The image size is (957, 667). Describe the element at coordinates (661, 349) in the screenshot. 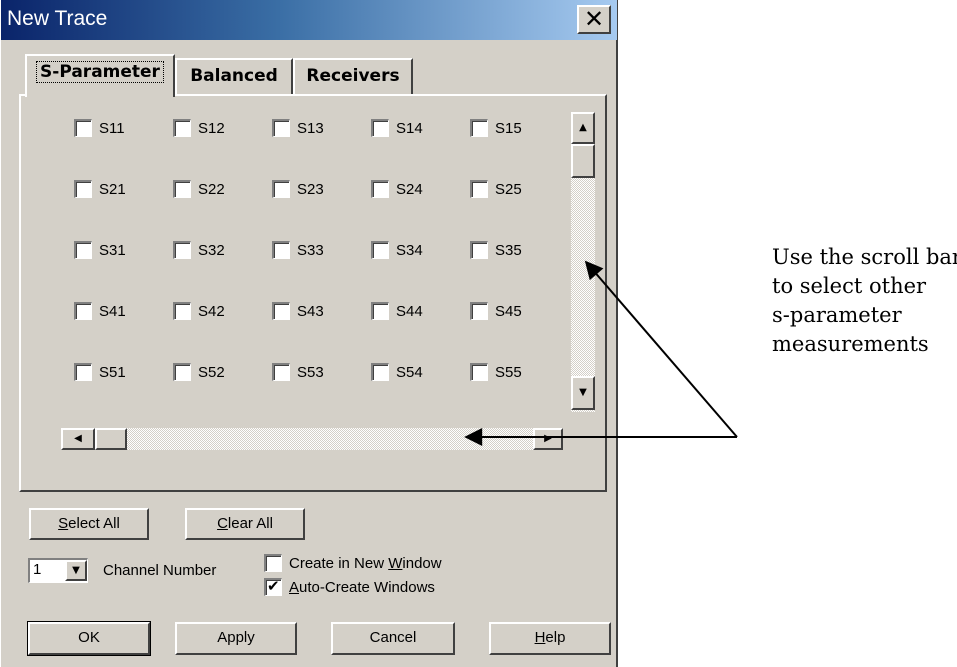

I see `arrow-to-vertical-scrollbar` at that location.